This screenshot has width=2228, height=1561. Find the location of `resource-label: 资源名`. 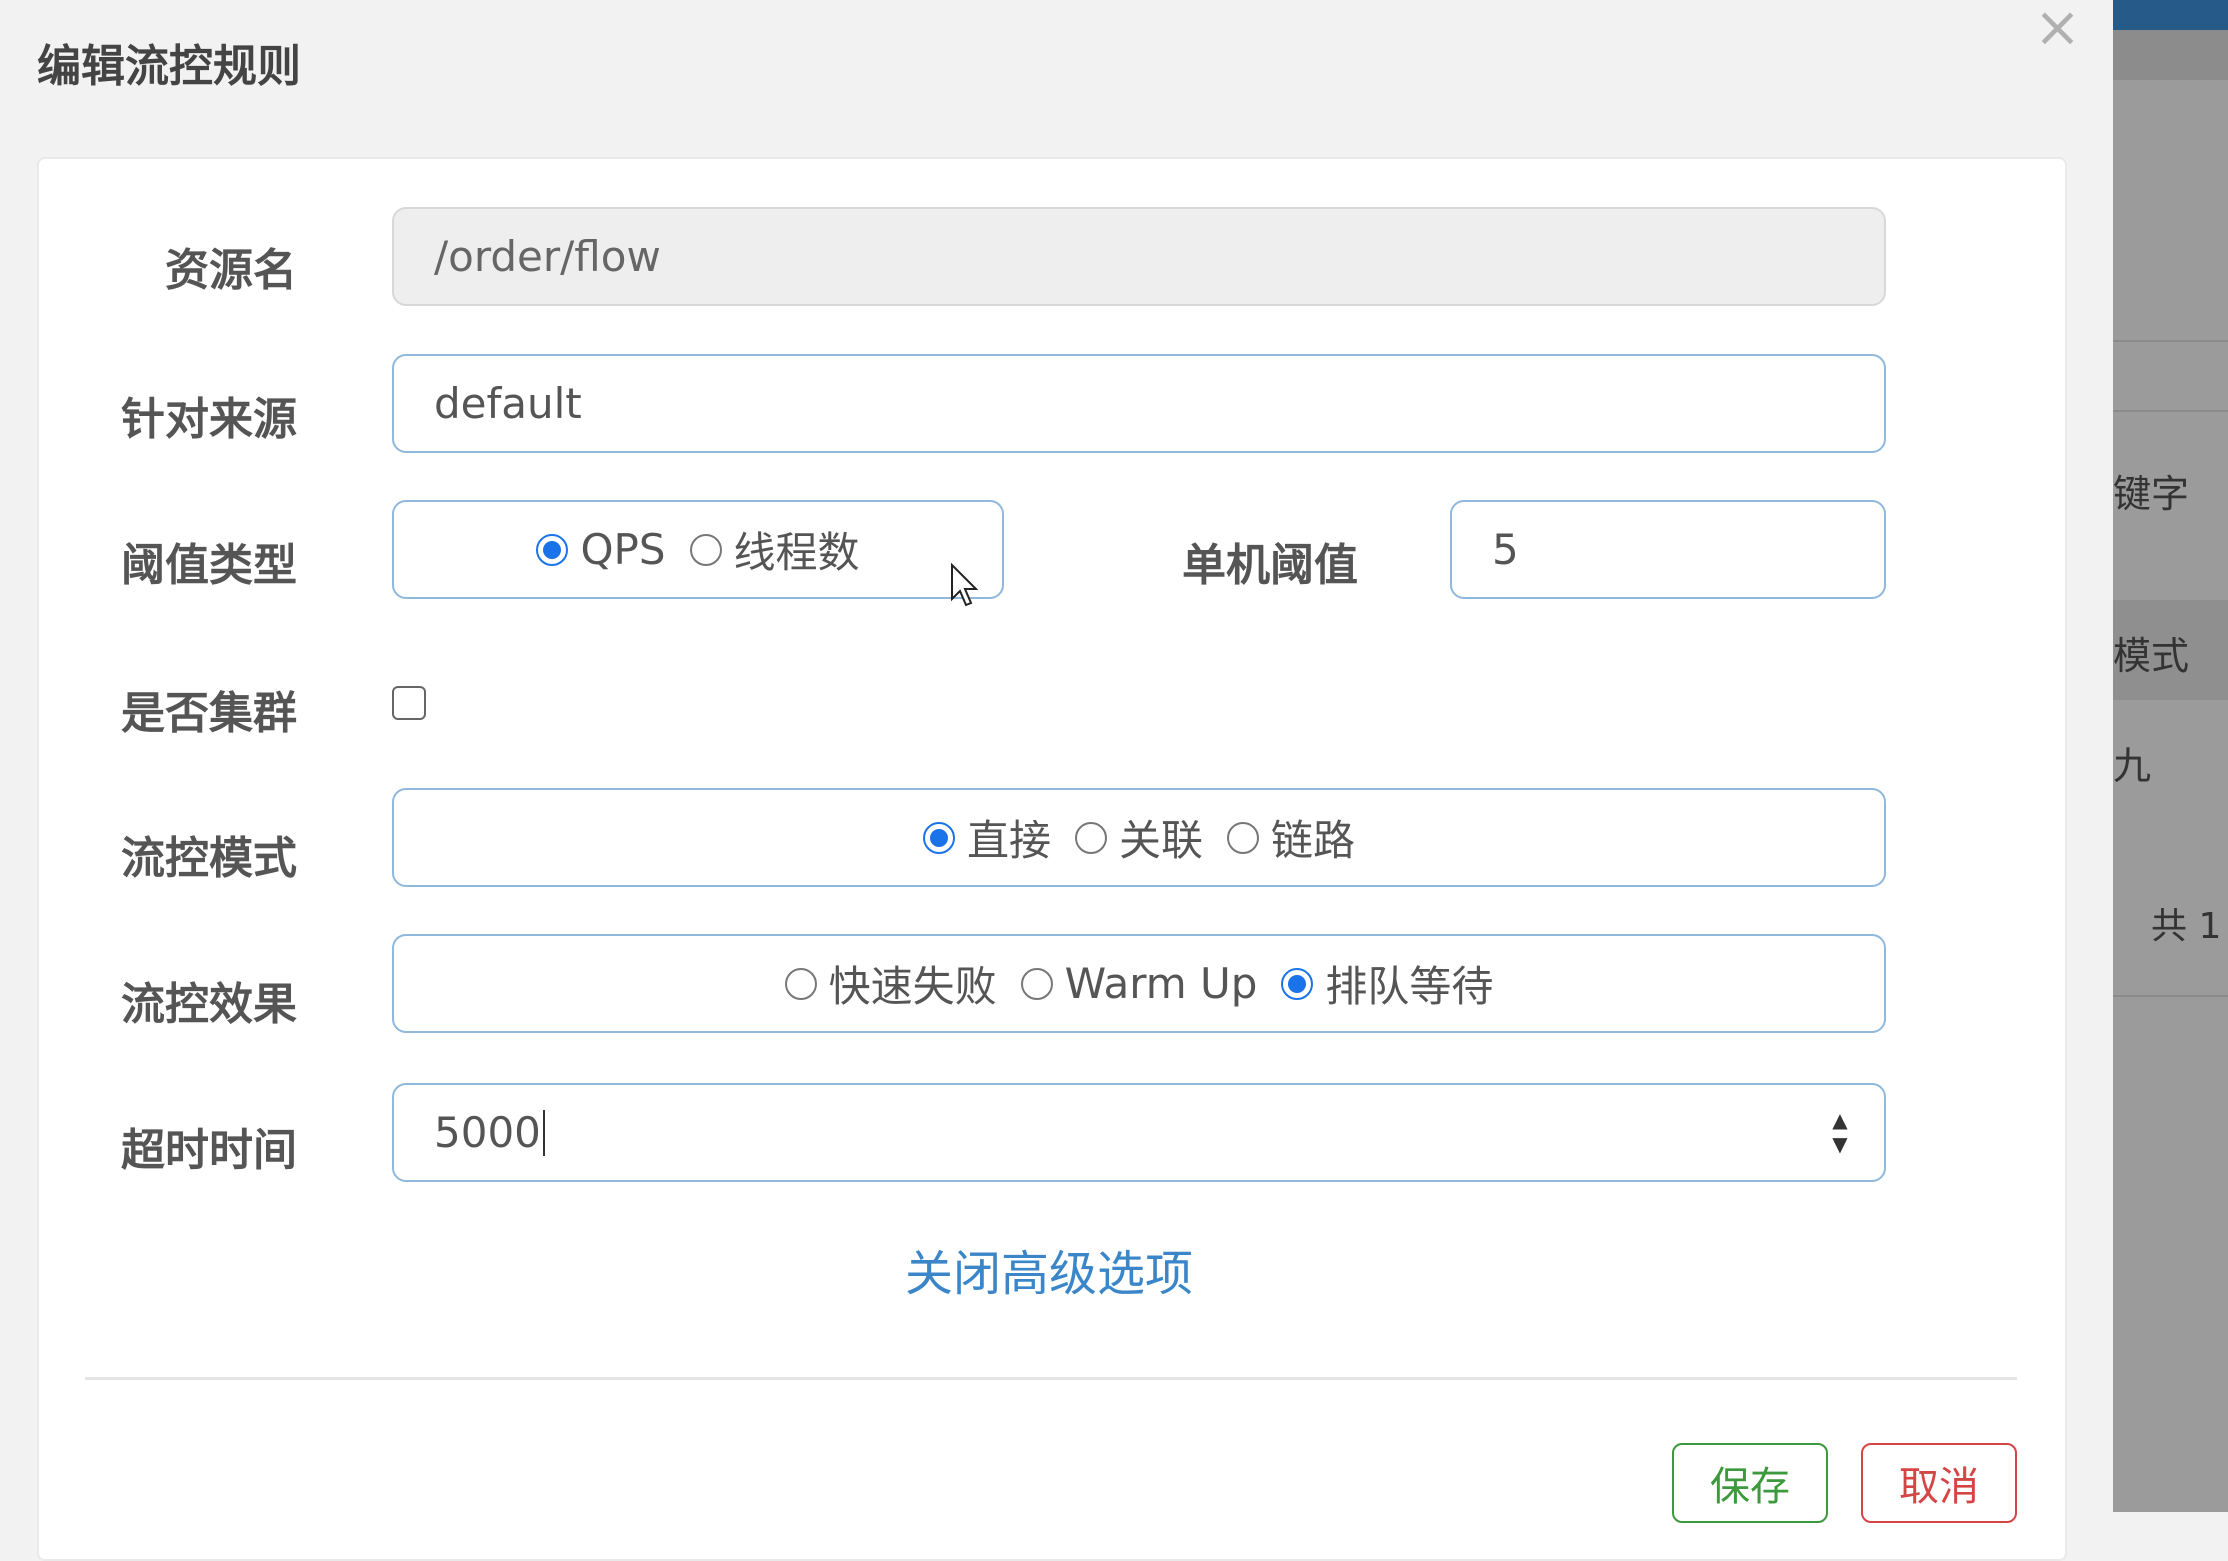

resource-label: 资源名 is located at coordinates (231, 270).